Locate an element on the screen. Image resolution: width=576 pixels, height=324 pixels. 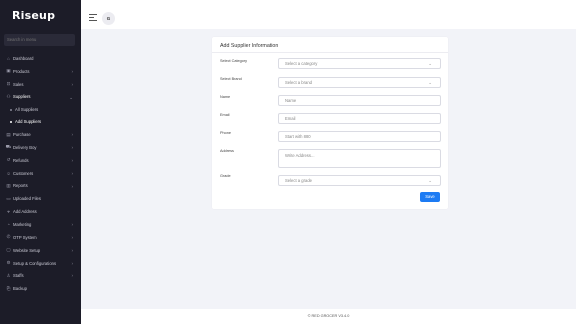
brand-select: Select a brand ⌄ is located at coordinates (359, 82).